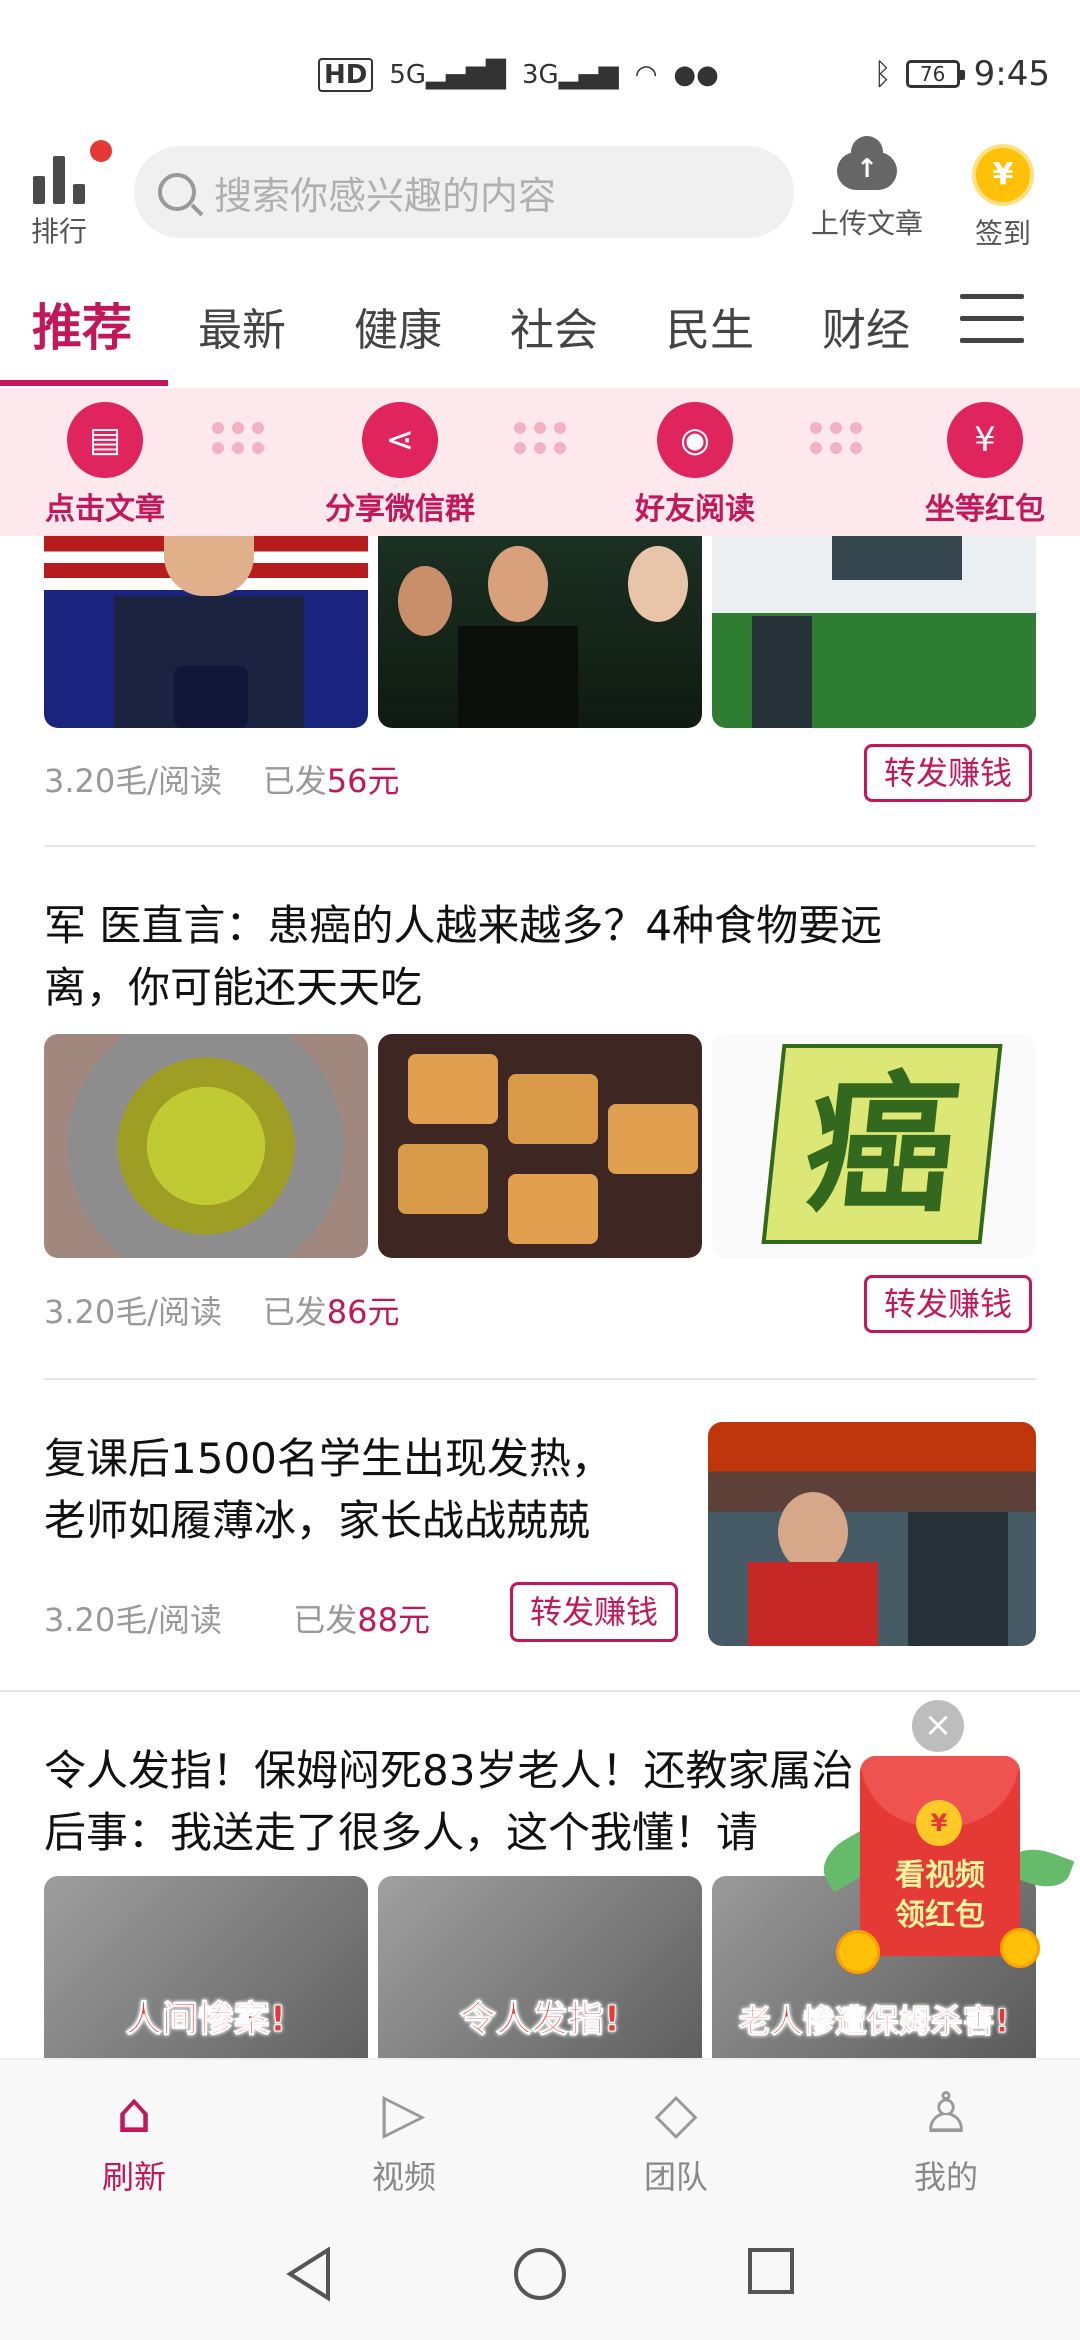 Image resolution: width=1080 pixels, height=2340 pixels. I want to click on hd-icon: HD, so click(346, 75).